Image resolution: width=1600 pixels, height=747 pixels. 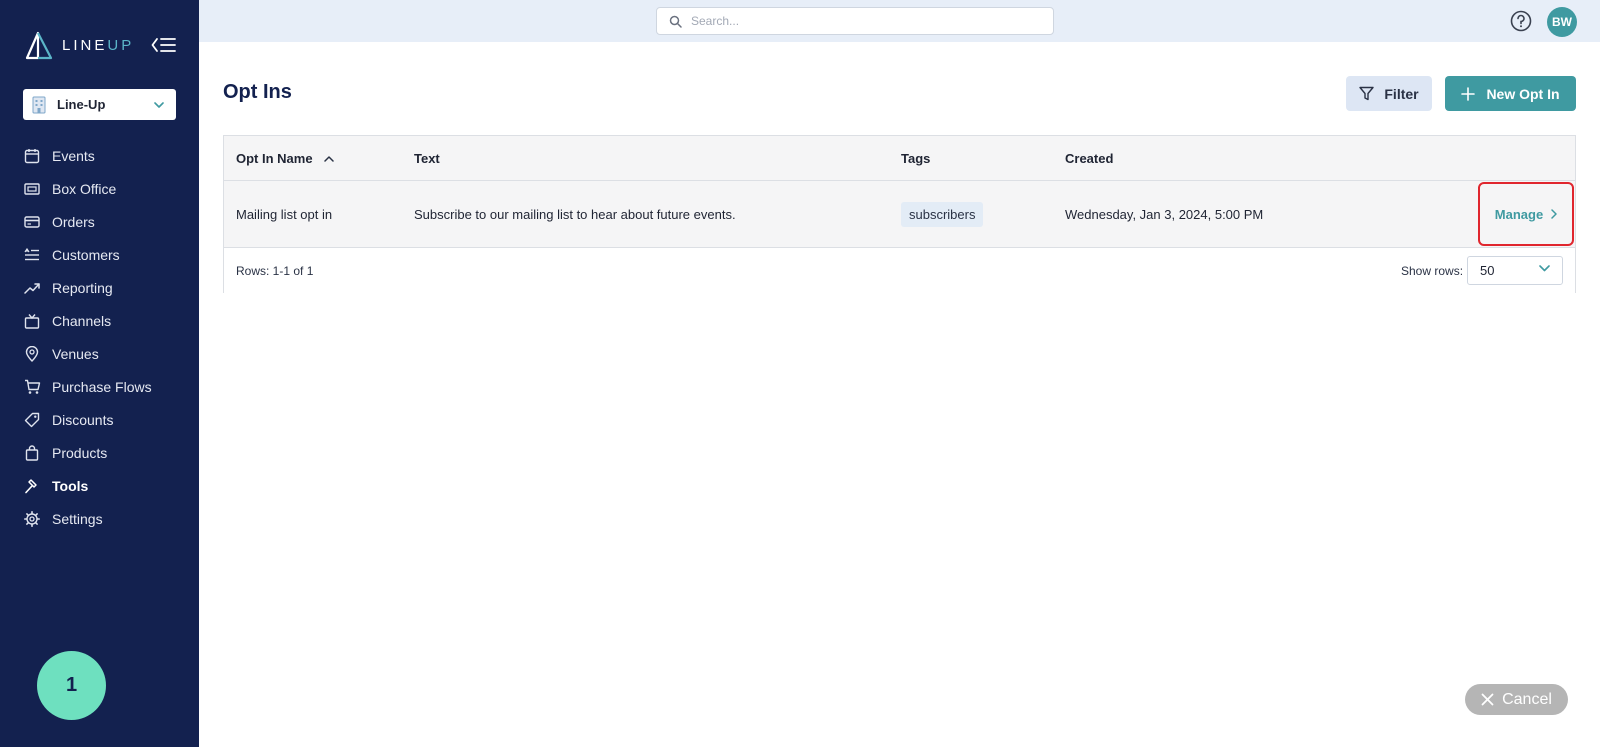 I want to click on sidebar-item-discounts: Discounts, so click(x=99, y=419).